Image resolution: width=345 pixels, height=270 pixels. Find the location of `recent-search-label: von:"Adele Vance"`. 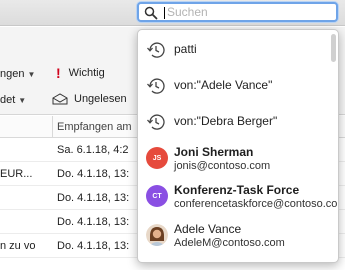

recent-search-label: von:"Adele Vance" is located at coordinates (223, 85).